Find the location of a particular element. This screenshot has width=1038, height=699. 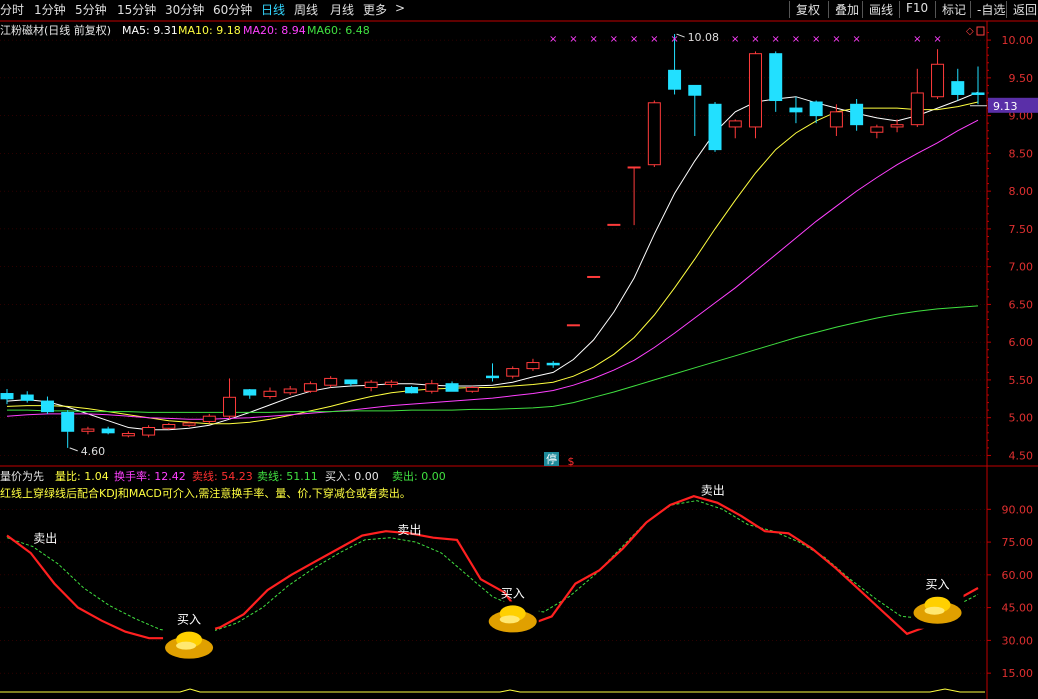

buy-line-label: 卖线: 51.11 is located at coordinates (287, 476).